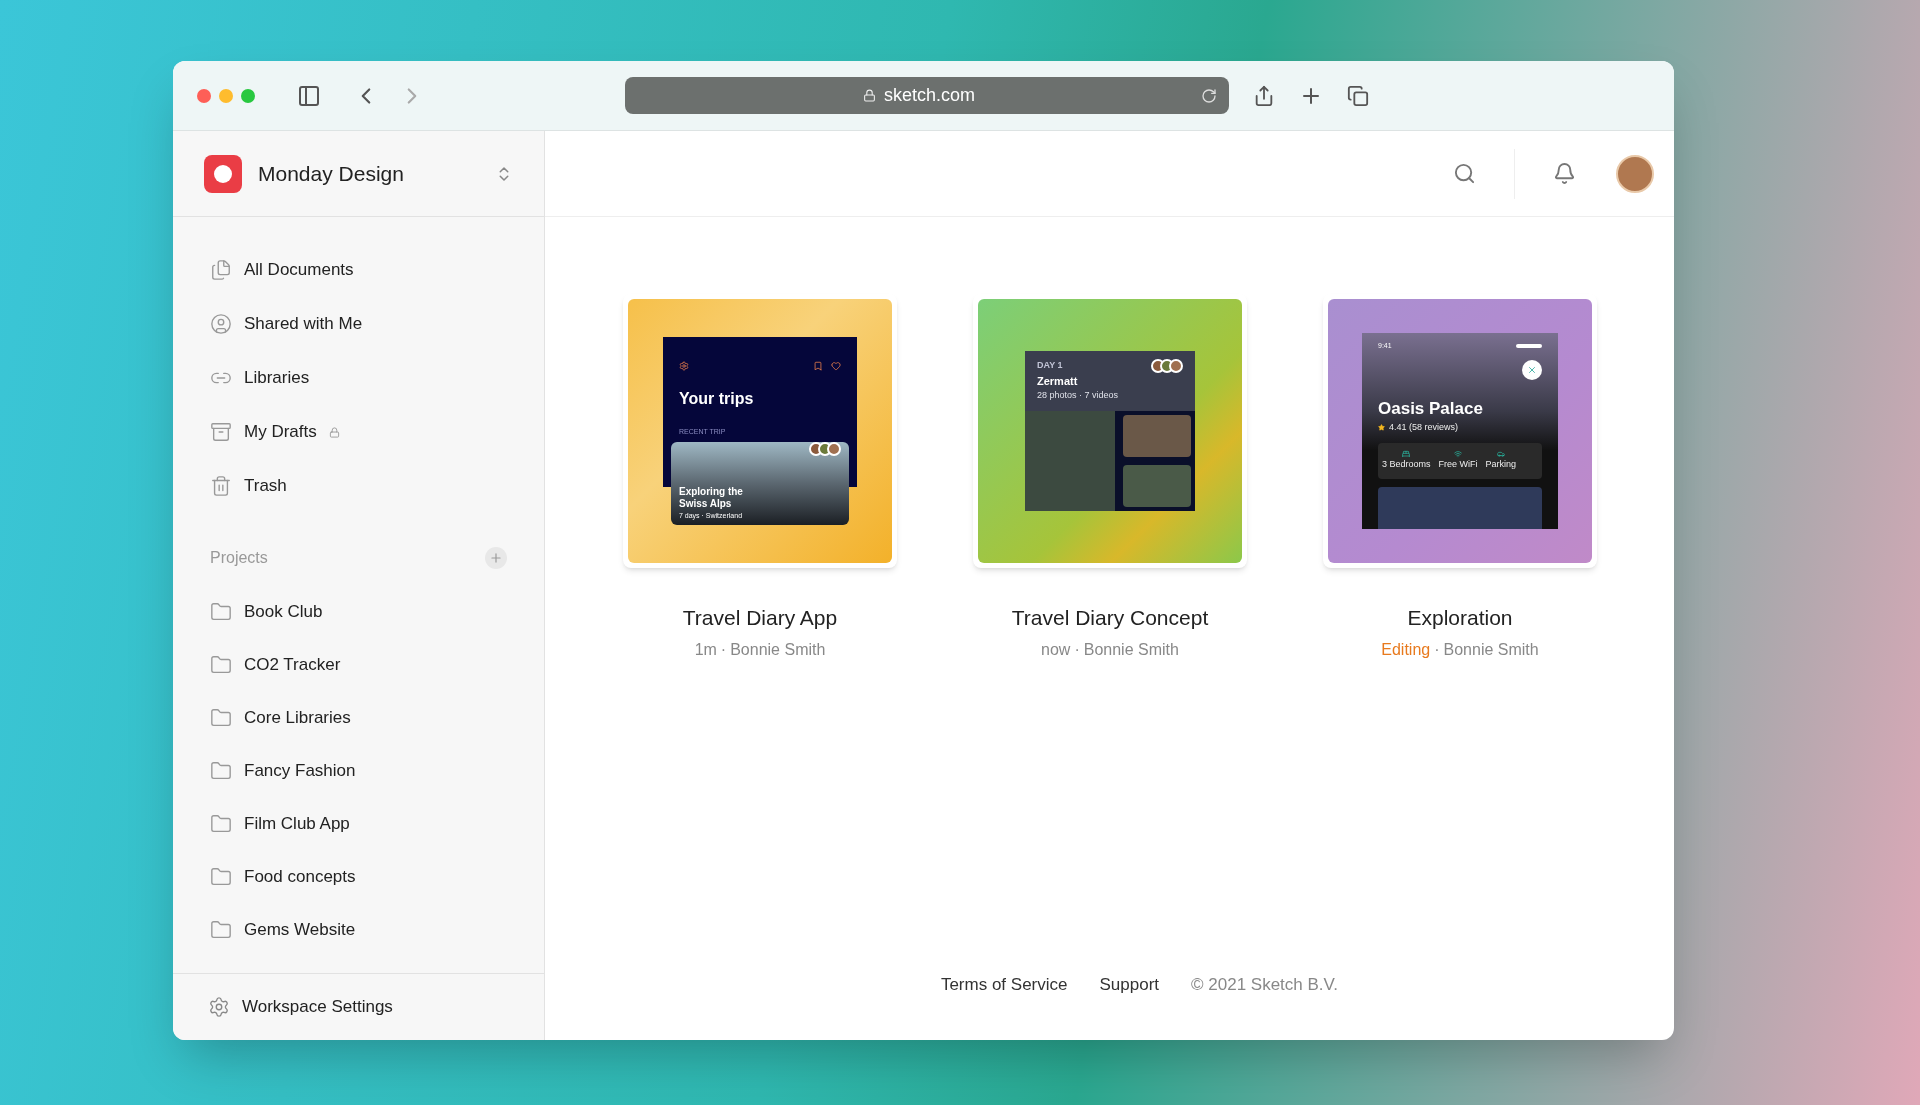 Image resolution: width=1920 pixels, height=1105 pixels. I want to click on amenity-label: 3 Bedrooms, so click(1406, 464).